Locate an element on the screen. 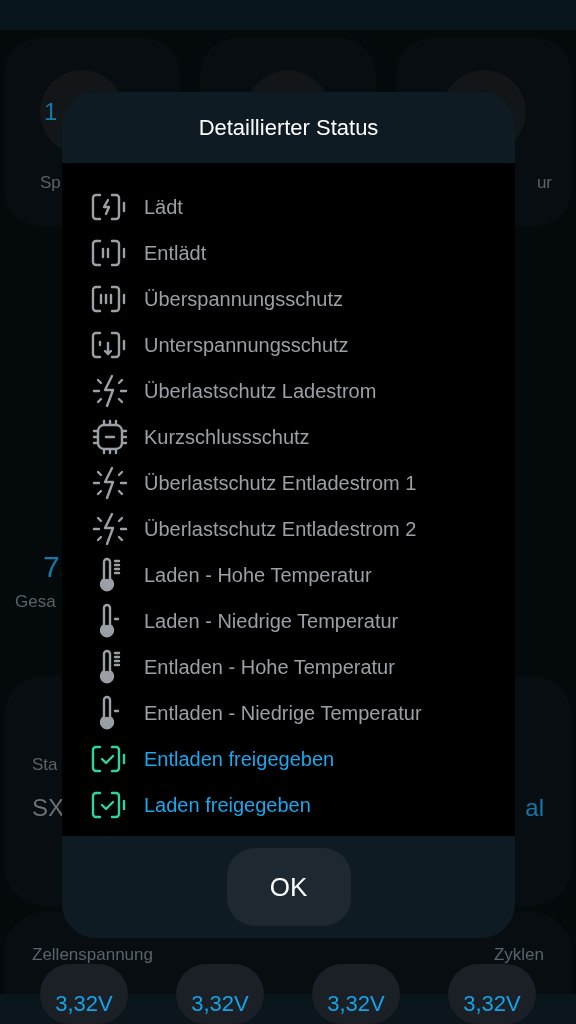 The height and width of the screenshot is (1024, 576). status-value: SX is located at coordinates (48, 807).